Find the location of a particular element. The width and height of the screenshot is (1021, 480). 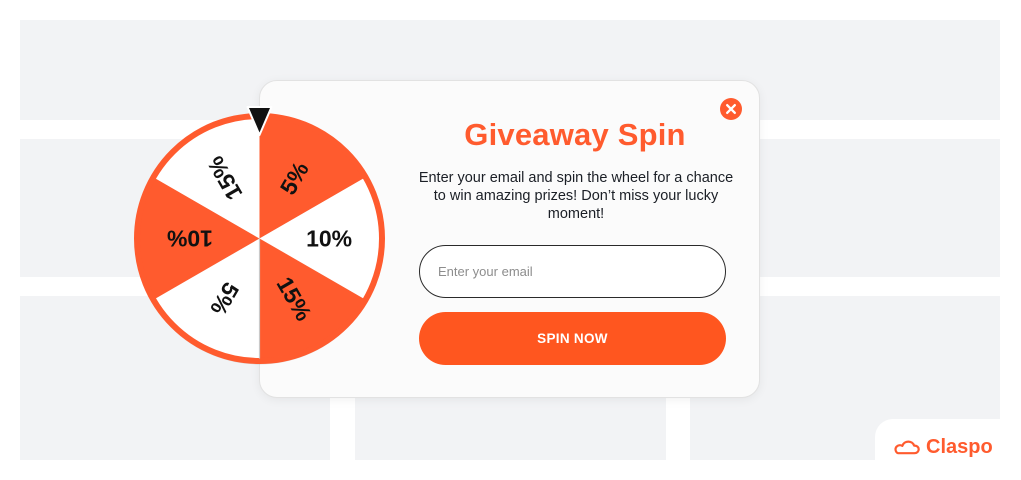

prize-wheel-graphic: 5%10%15%5%10%15% is located at coordinates (259, 235).